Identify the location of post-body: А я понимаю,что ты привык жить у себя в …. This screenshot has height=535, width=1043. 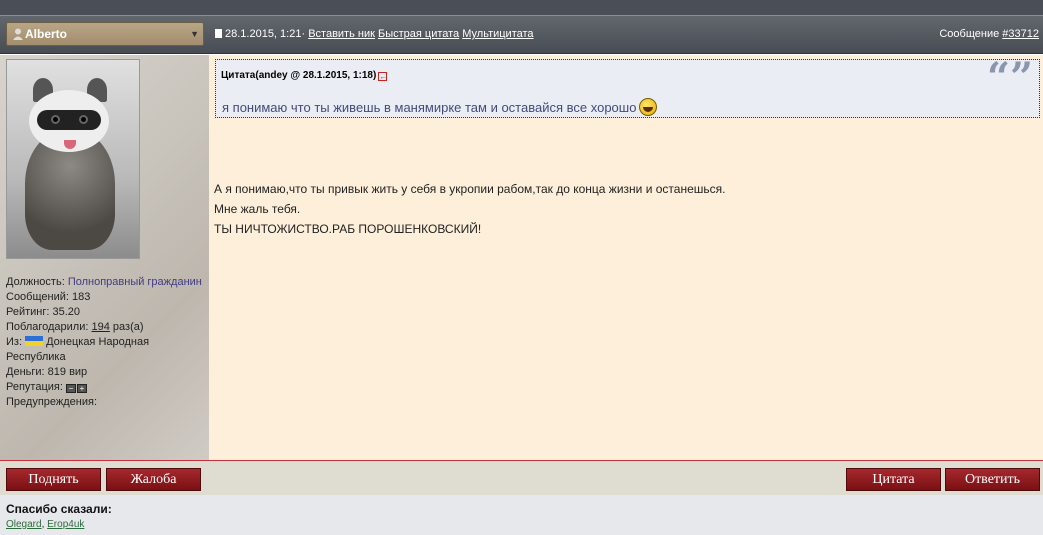
(469, 209).